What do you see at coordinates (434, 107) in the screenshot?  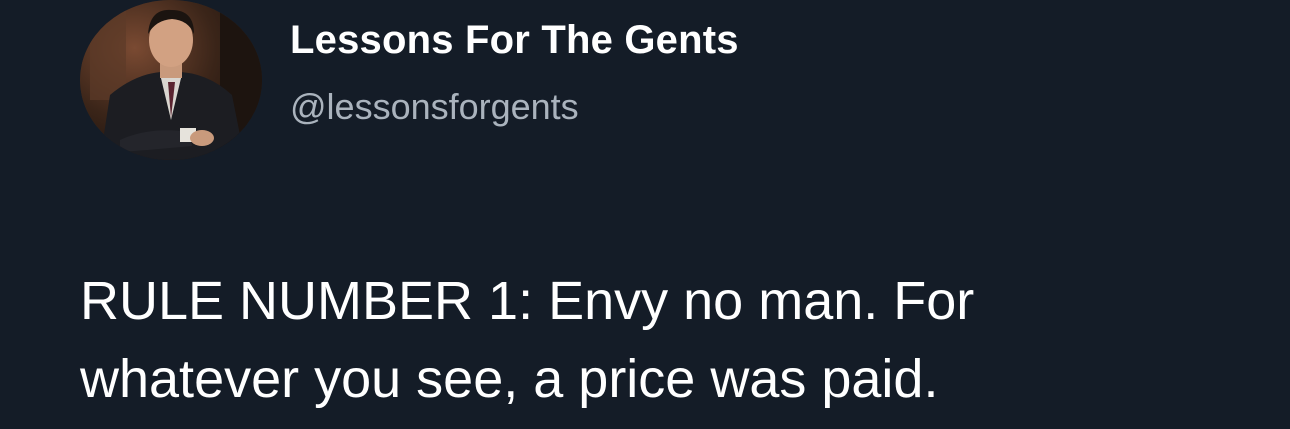 I see `author-handle: @lessonsforgents` at bounding box center [434, 107].